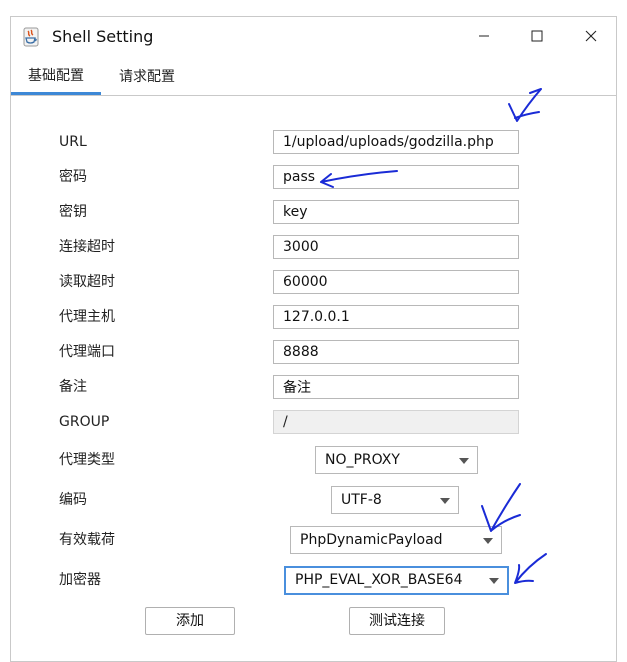  I want to click on encoding-select: UTF-8, so click(395, 500).